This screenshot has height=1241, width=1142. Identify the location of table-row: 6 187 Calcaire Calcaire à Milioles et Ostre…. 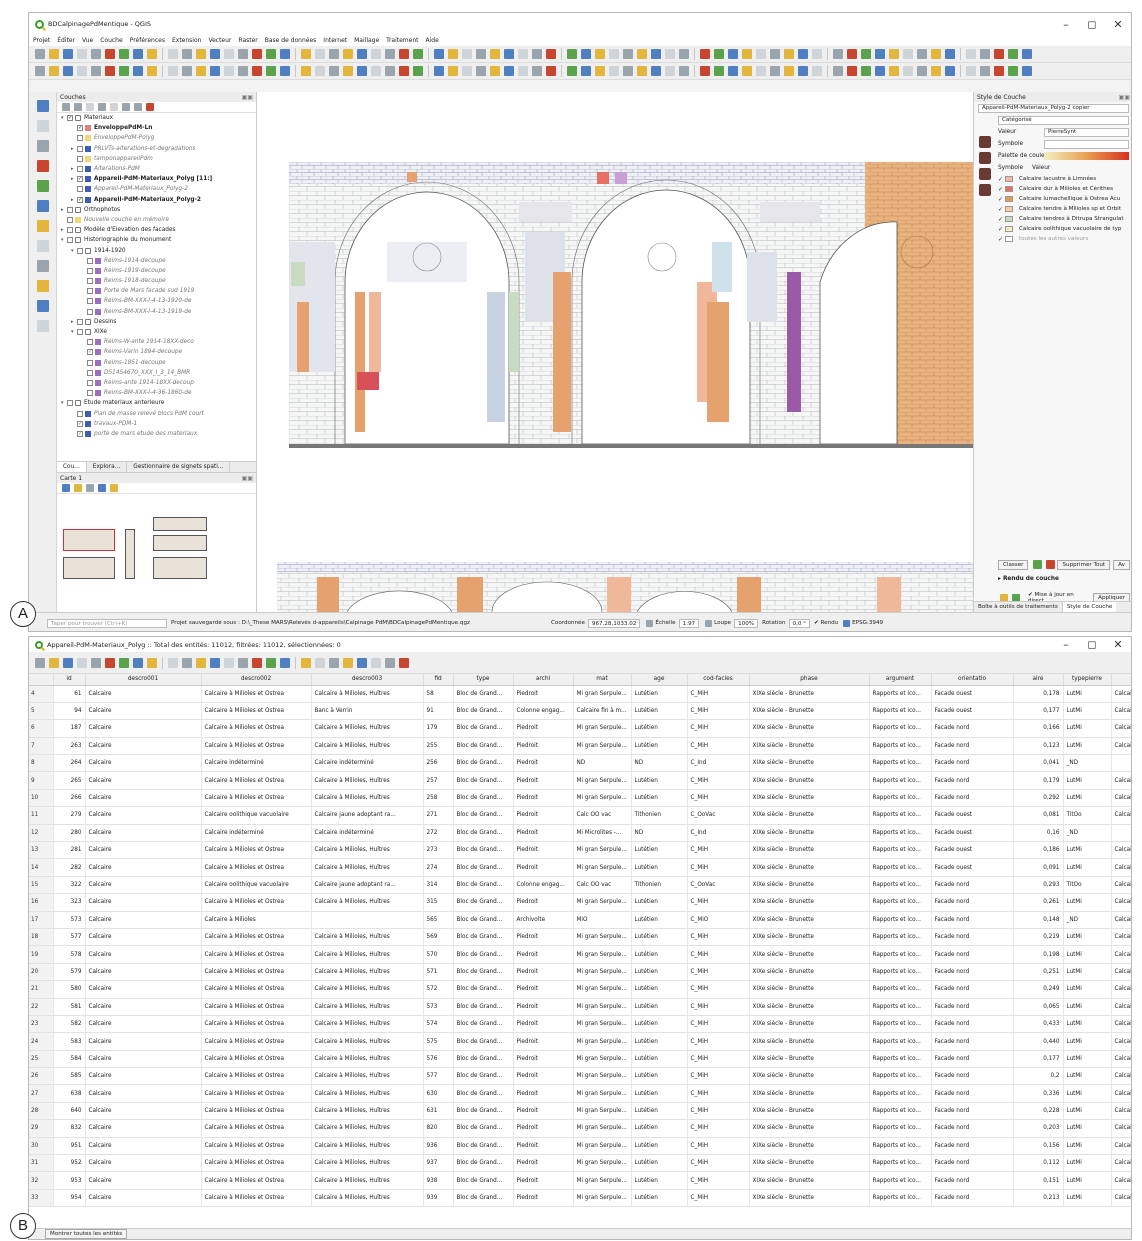
(580, 728).